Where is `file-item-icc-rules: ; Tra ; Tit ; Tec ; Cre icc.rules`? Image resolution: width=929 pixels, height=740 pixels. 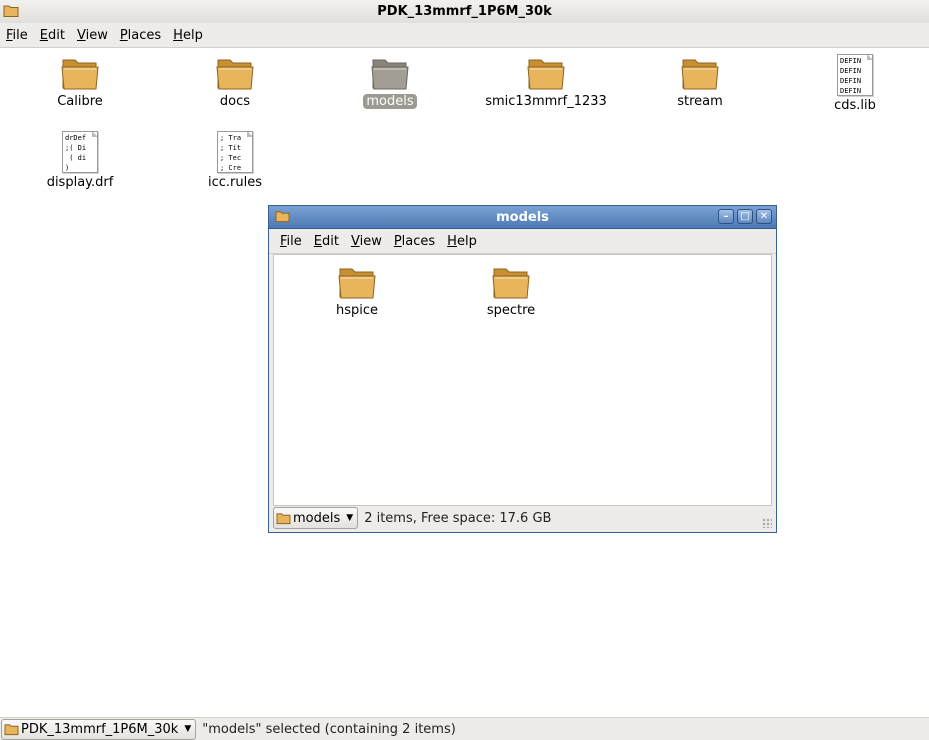
file-item-icc-rules: ; Tra ; Tit ; Tec ; Cre icc.rules is located at coordinates (235, 160).